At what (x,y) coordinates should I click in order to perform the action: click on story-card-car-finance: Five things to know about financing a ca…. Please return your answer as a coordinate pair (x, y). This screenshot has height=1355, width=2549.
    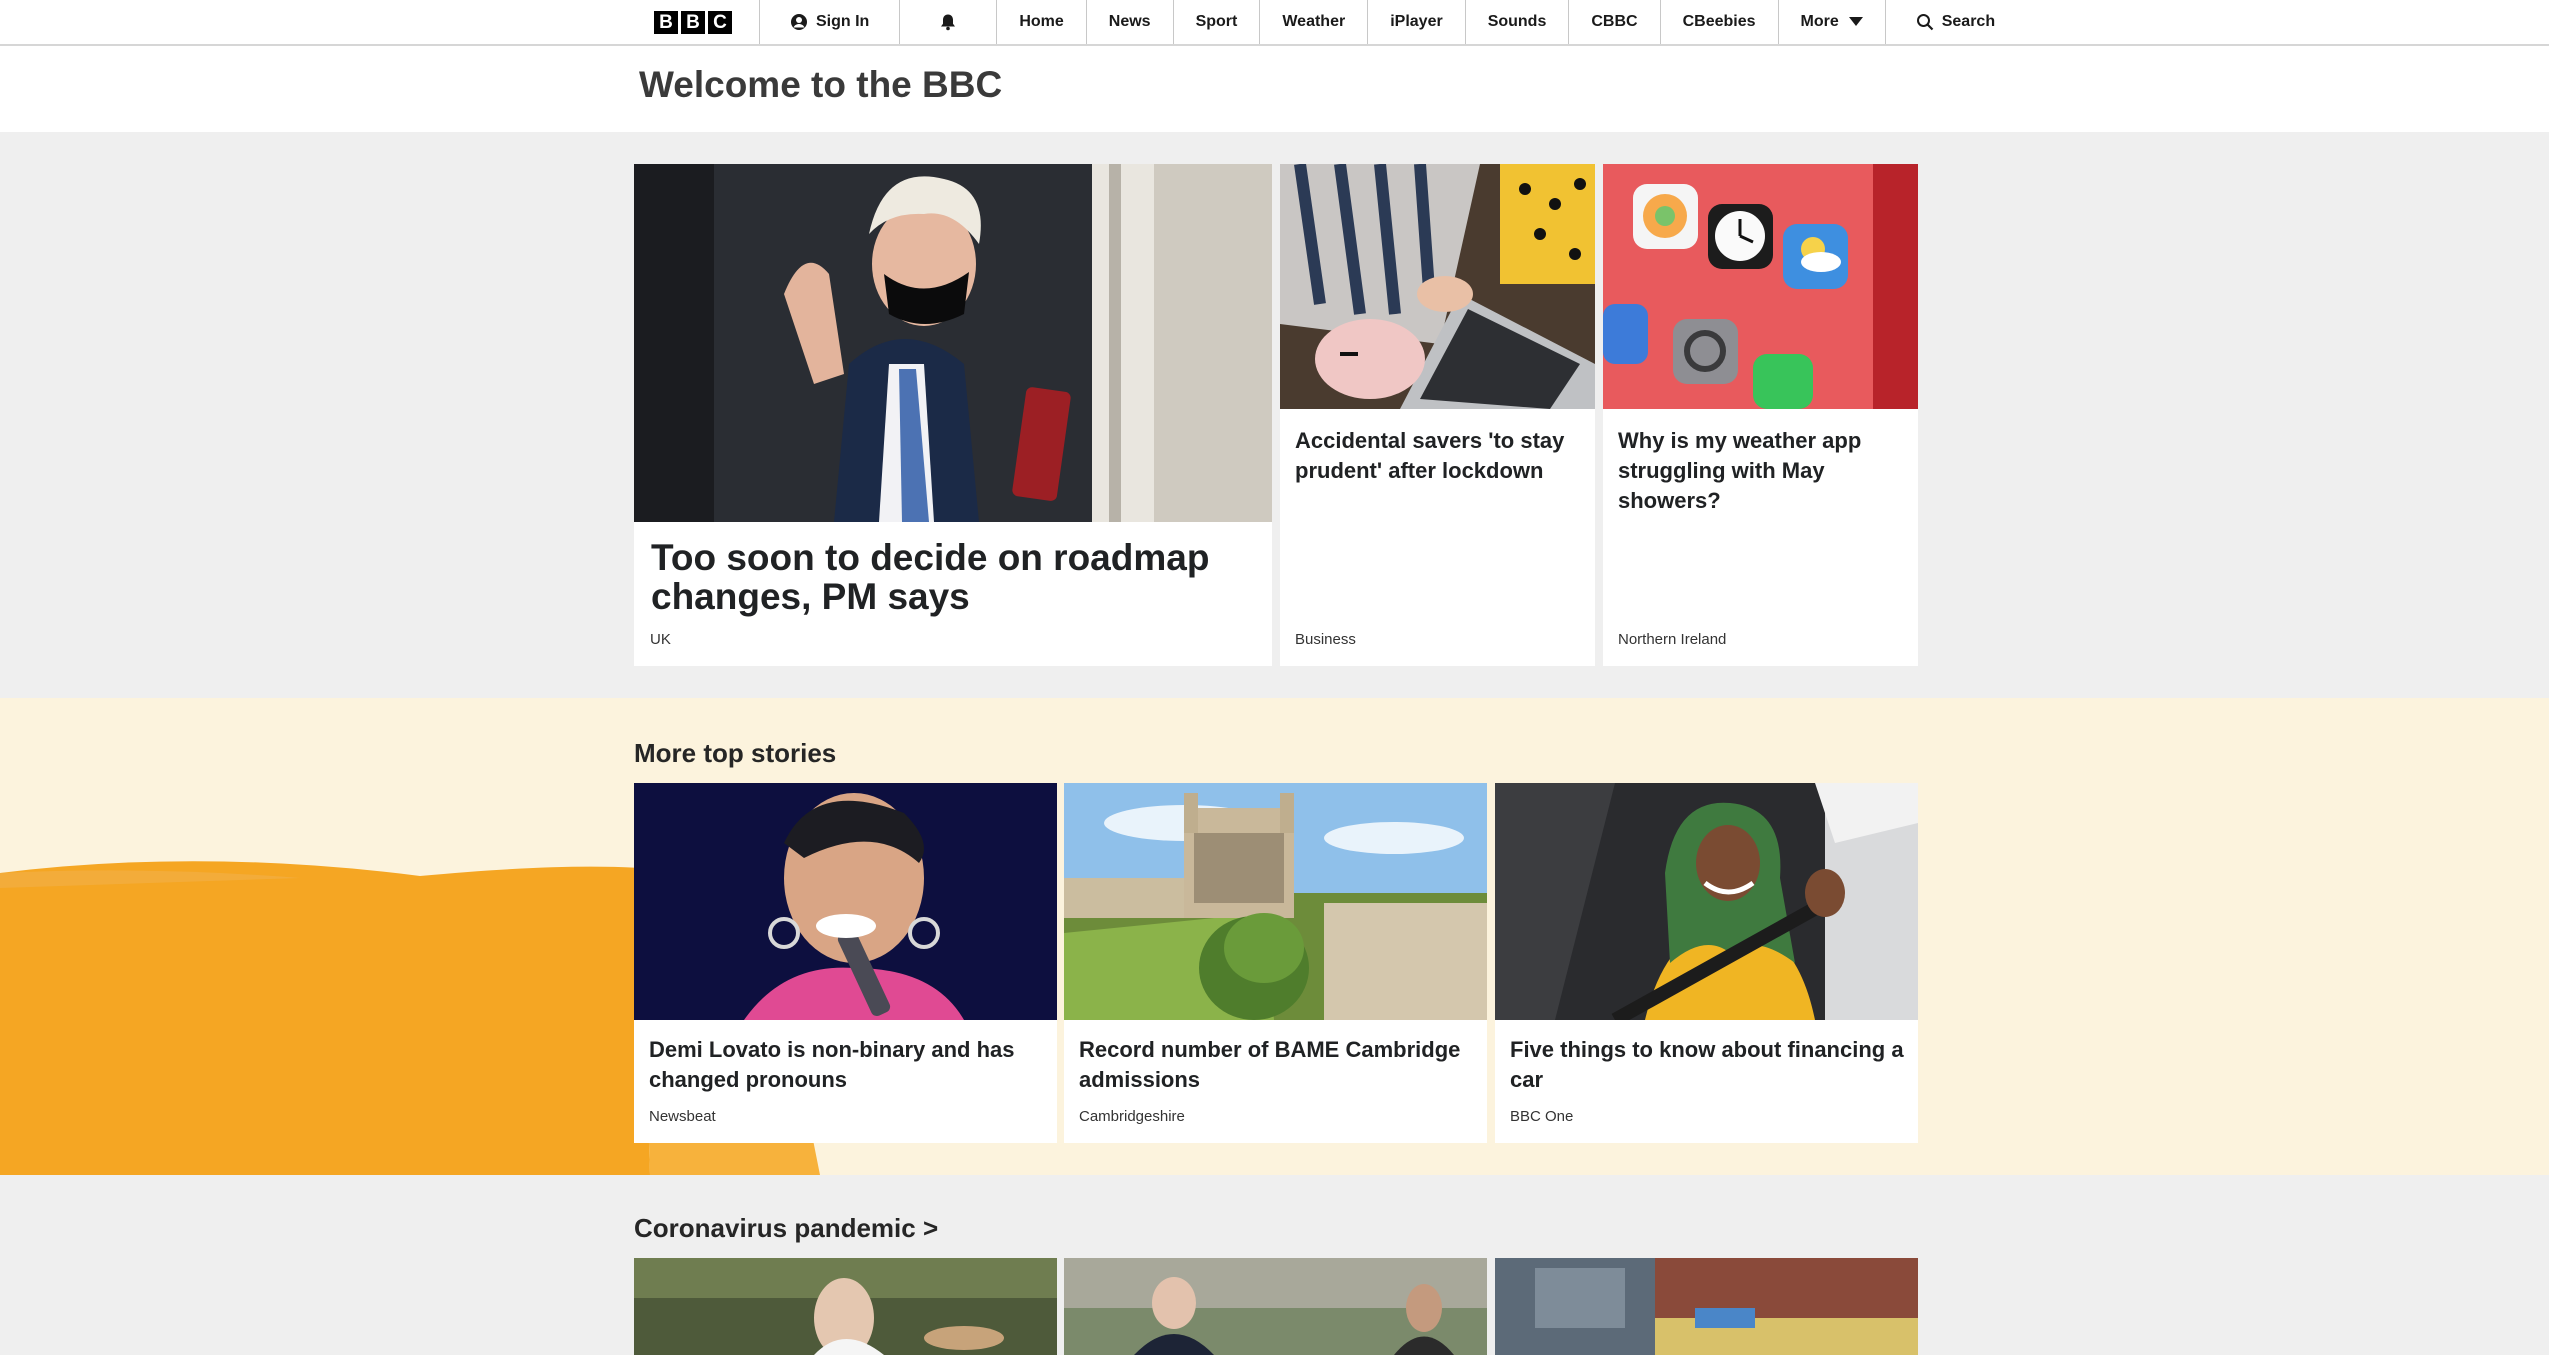
    Looking at the image, I should click on (1706, 963).